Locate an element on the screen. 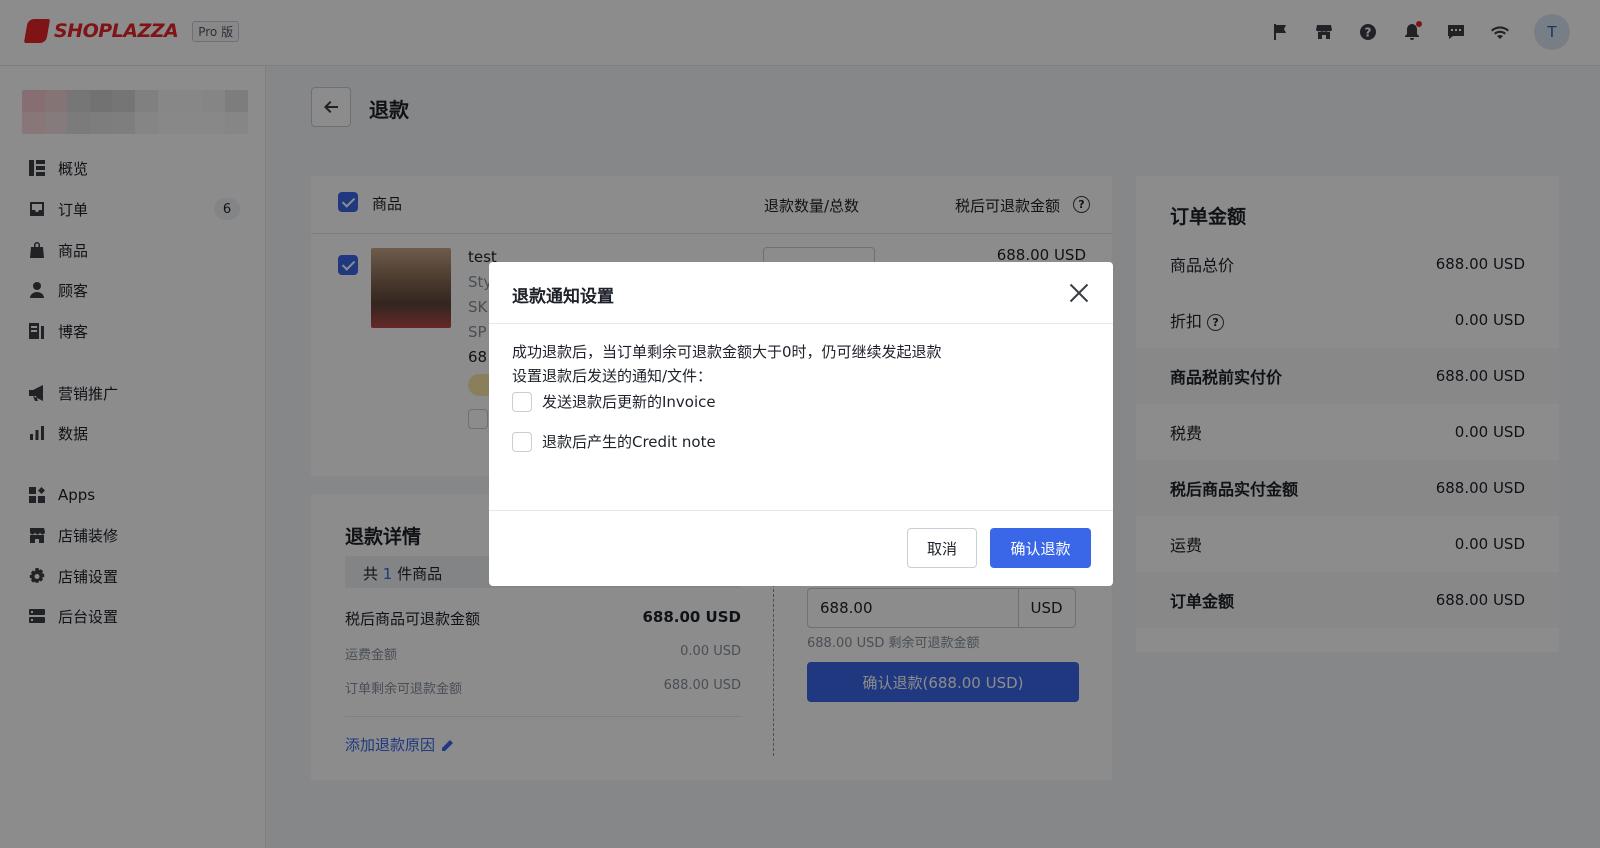 Image resolution: width=1600 pixels, height=848 pixels. modal-instruction-text: 设置退款后发送的通知/文件： is located at coordinates (612, 376).